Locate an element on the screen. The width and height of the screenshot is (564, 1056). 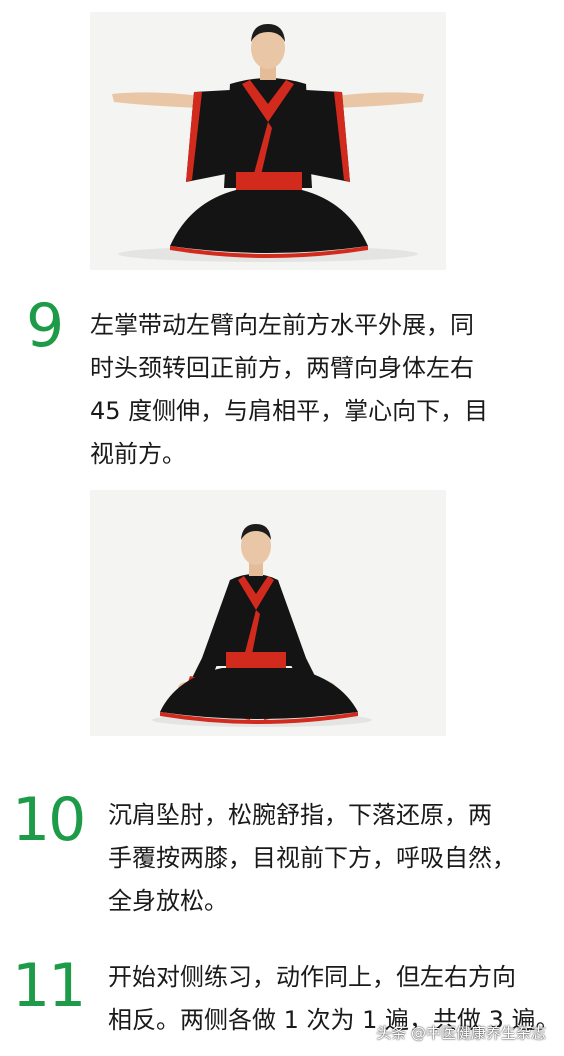
step-9-line-2: 时头颈转回正前方，两臂向身体左右 is located at coordinates (282, 368).